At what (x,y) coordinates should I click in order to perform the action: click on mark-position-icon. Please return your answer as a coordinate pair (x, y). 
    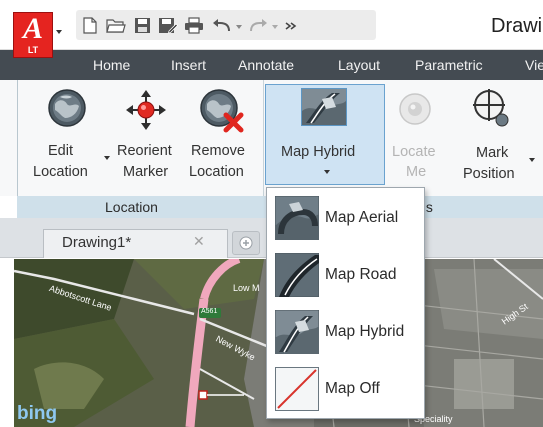
    Looking at the image, I should click on (491, 108).